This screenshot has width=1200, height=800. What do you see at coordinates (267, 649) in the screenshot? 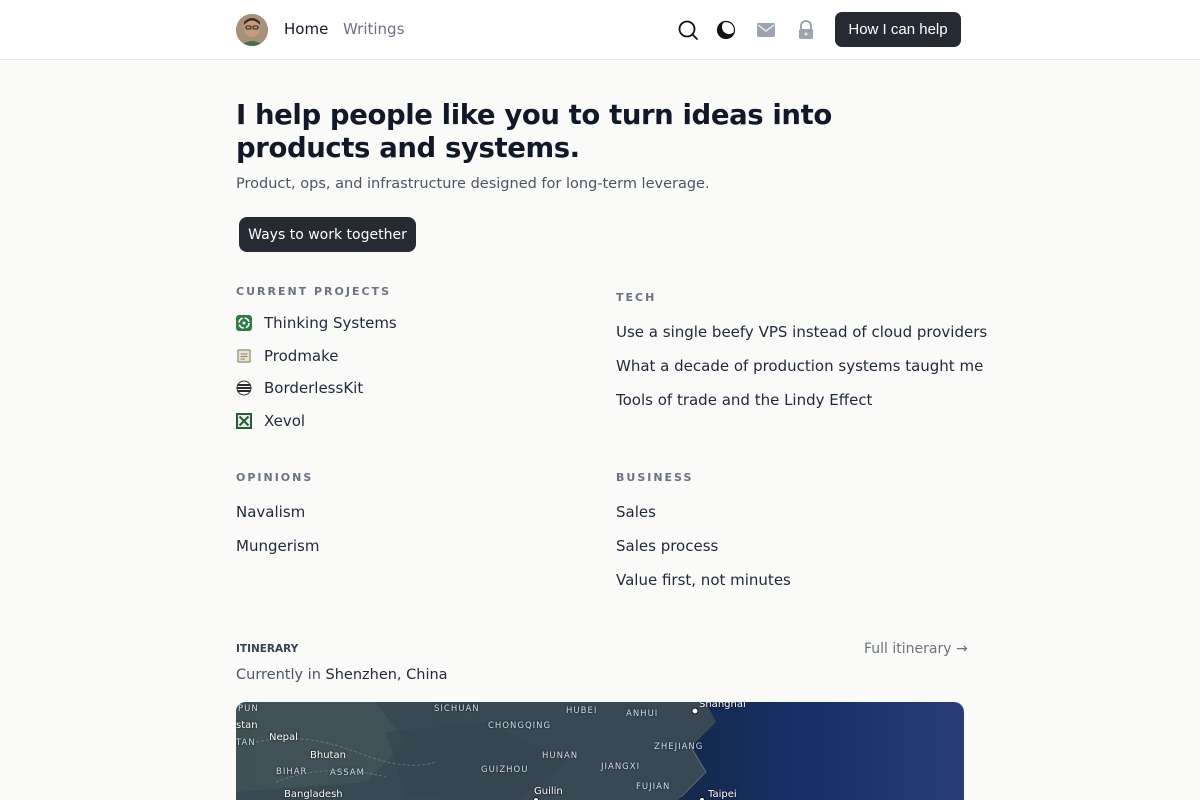
I see `itinerary-heading: ITINERARY` at bounding box center [267, 649].